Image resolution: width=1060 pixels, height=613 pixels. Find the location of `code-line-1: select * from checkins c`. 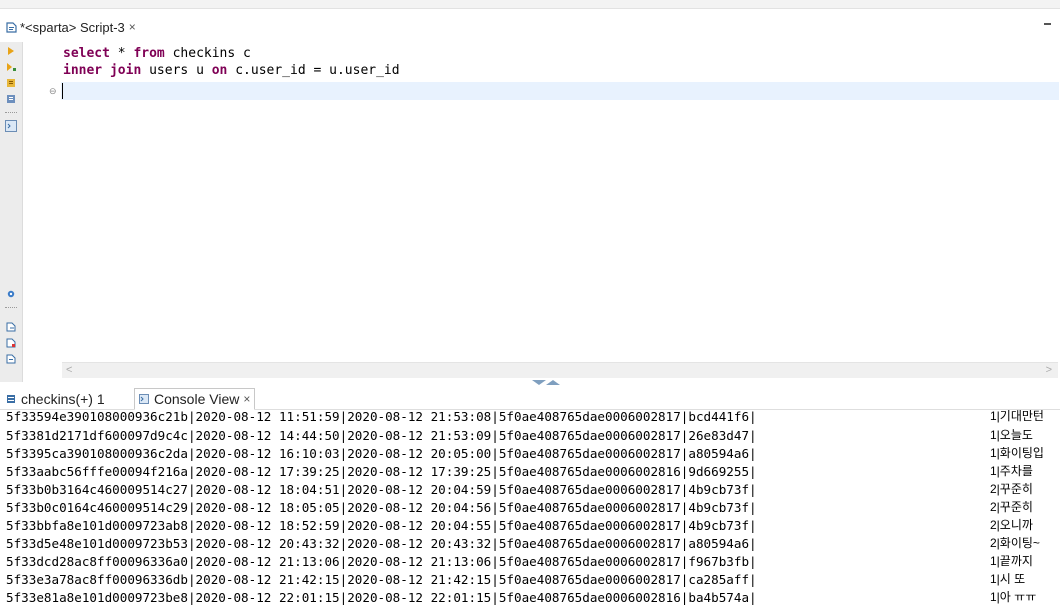

code-line-1: select * from checkins c is located at coordinates (157, 53).